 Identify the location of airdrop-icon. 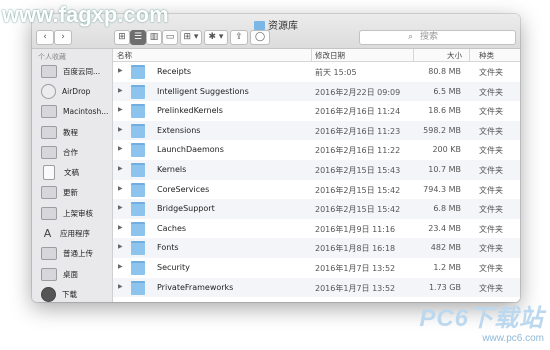
(48, 91).